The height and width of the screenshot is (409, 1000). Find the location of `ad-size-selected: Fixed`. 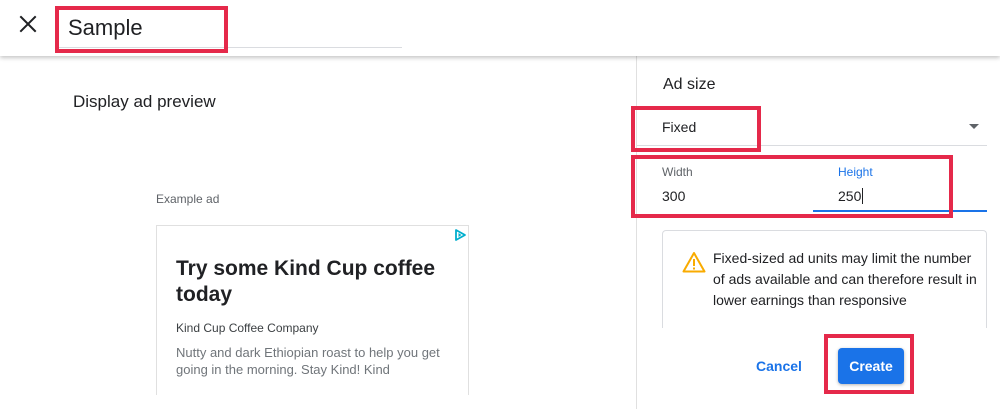

ad-size-selected: Fixed is located at coordinates (679, 127).